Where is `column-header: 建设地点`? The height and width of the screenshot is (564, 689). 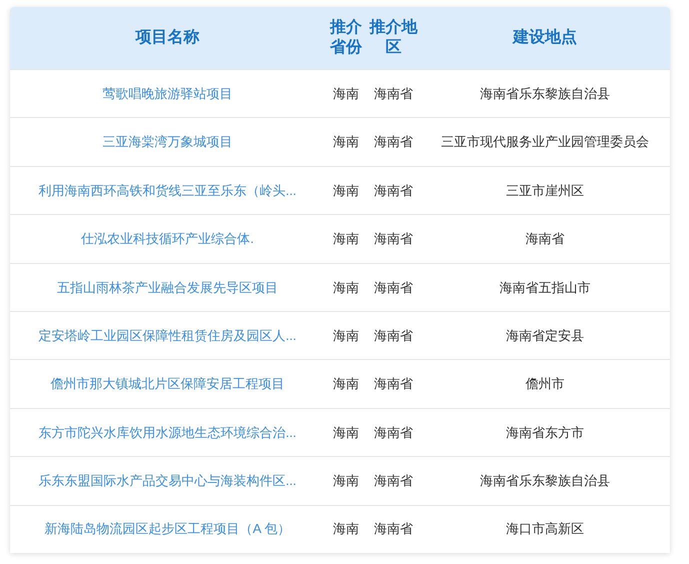
column-header: 建设地点 is located at coordinates (545, 38).